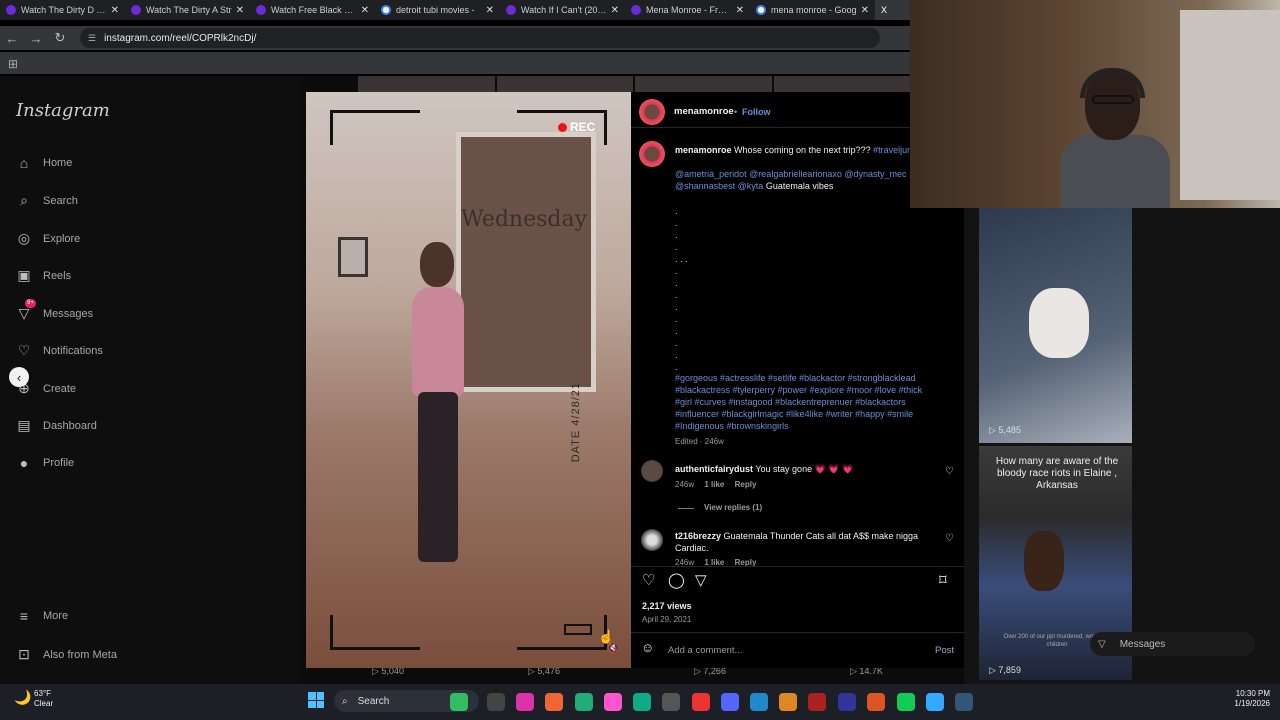 Image resolution: width=1280 pixels, height=720 pixels. Describe the element at coordinates (63, 110) in the screenshot. I see `instagram-logo: Instagram` at that location.